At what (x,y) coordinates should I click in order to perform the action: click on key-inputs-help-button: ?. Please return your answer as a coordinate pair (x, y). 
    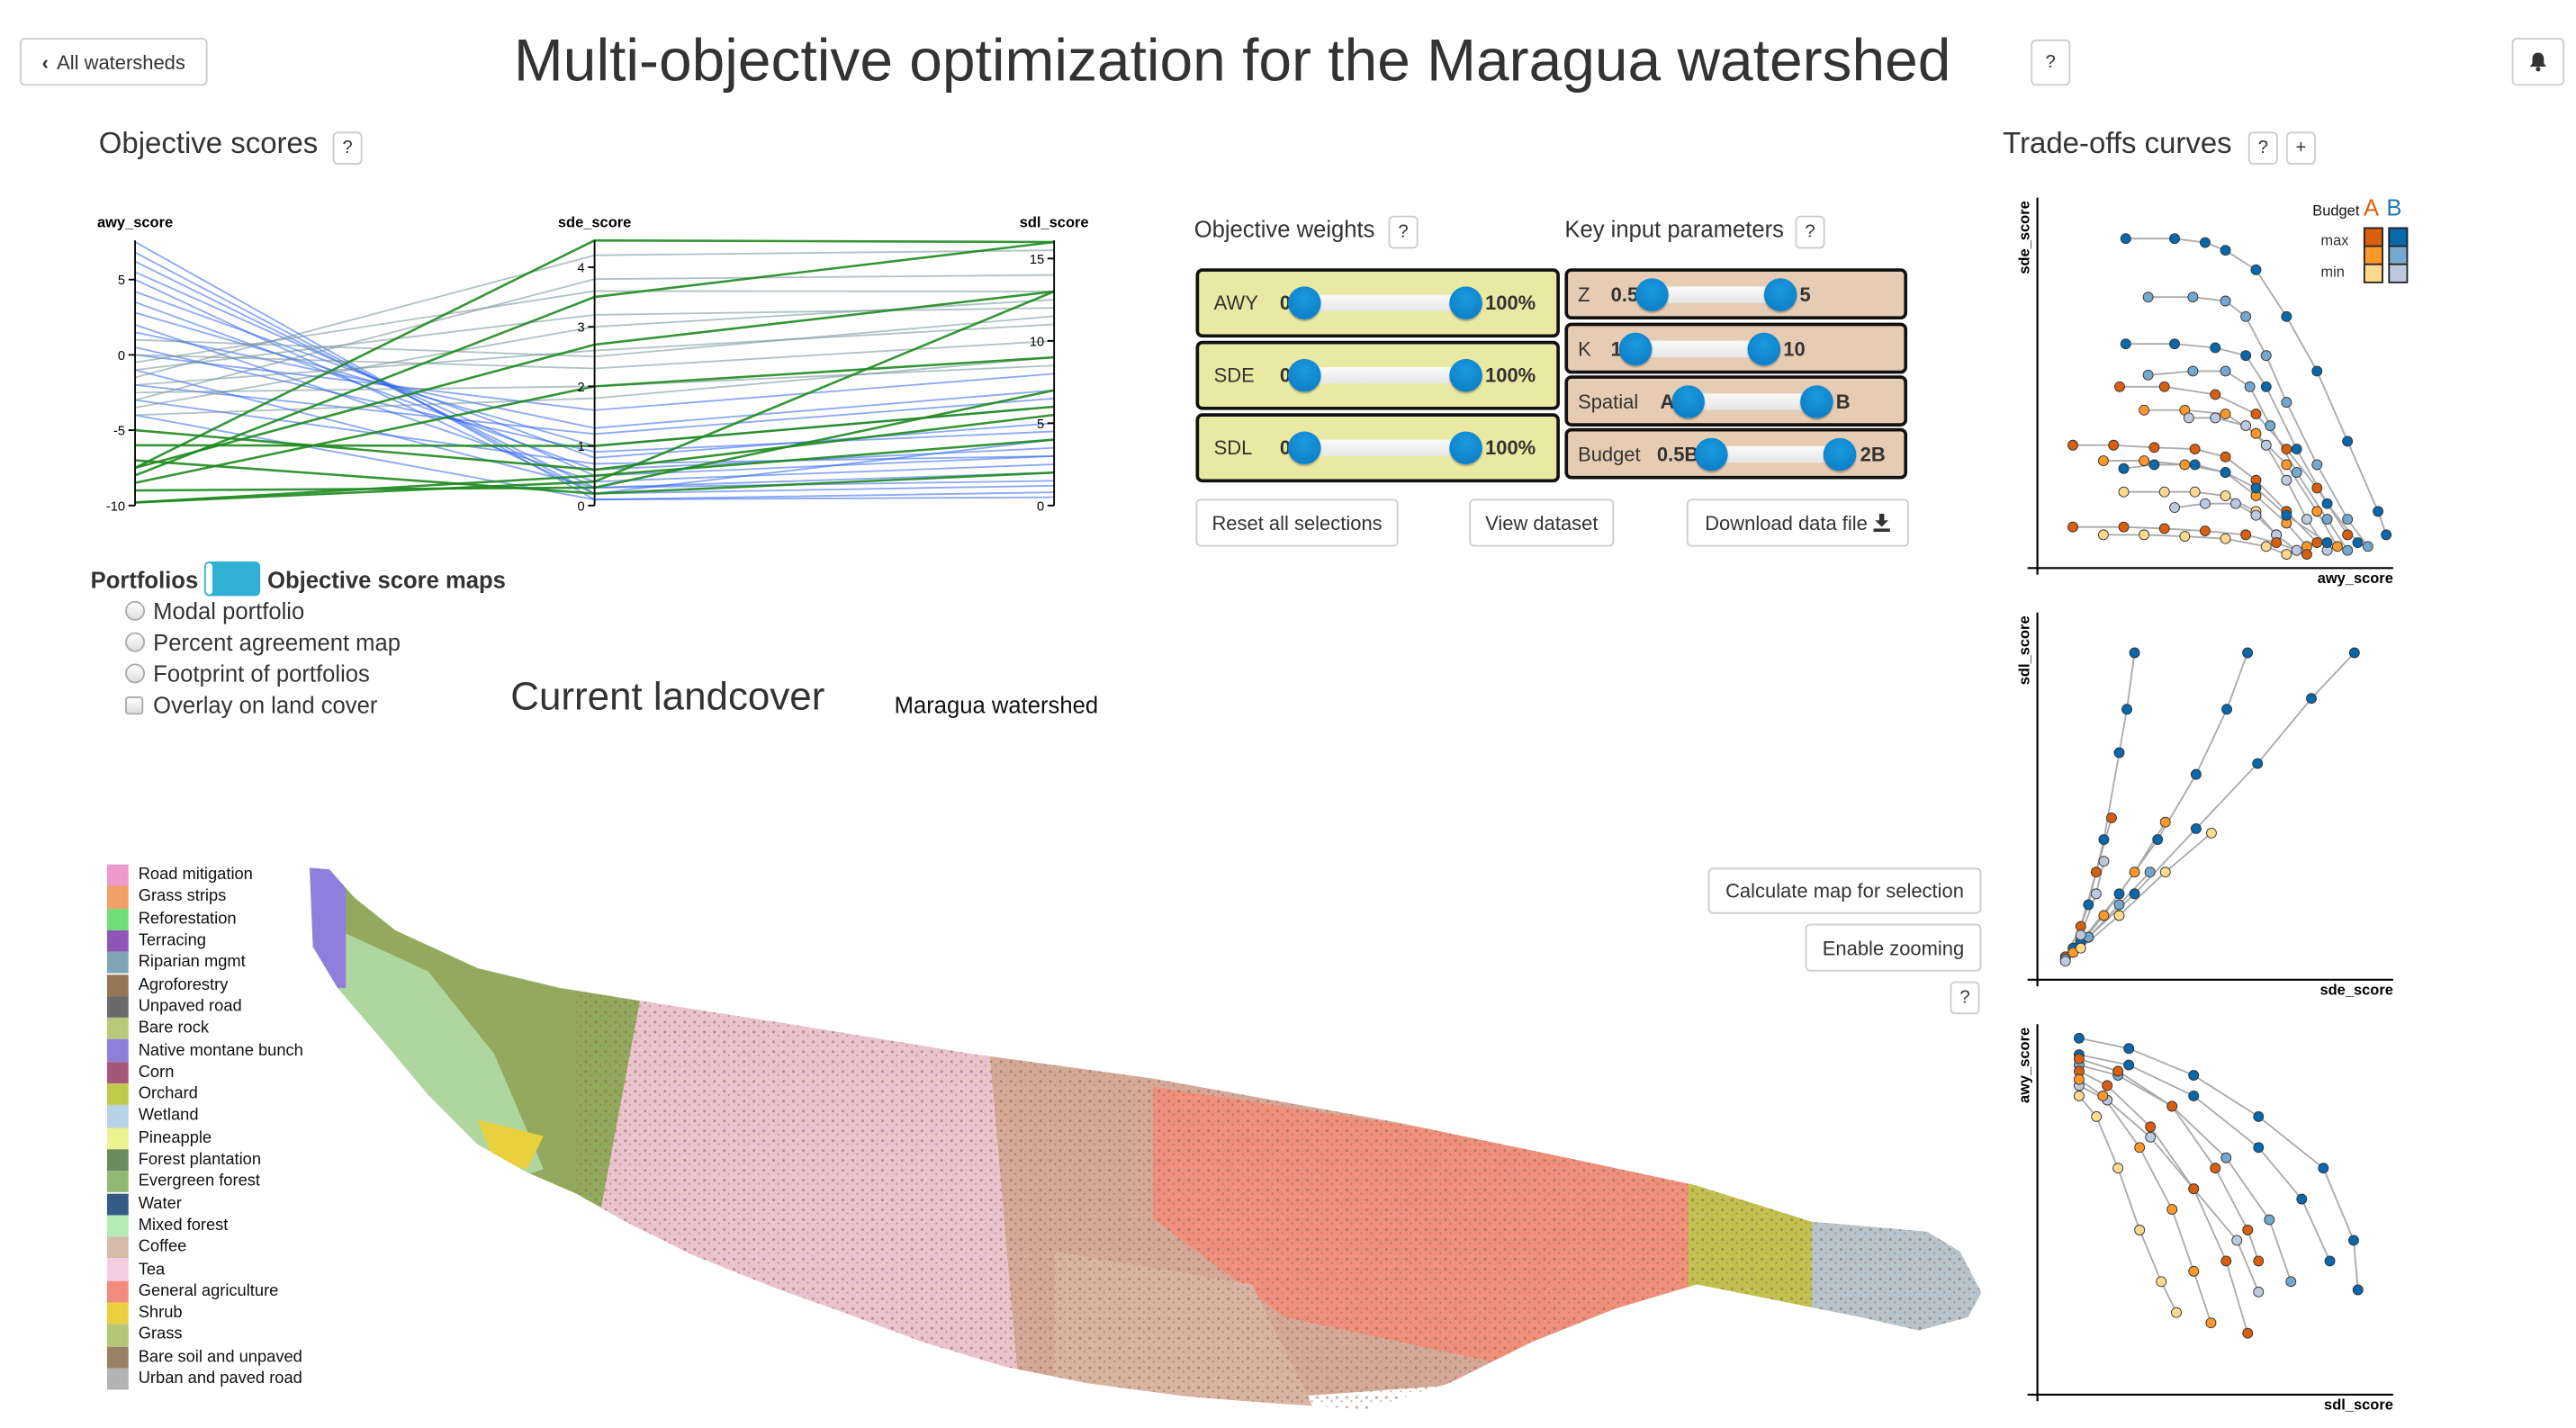
    Looking at the image, I should click on (1810, 232).